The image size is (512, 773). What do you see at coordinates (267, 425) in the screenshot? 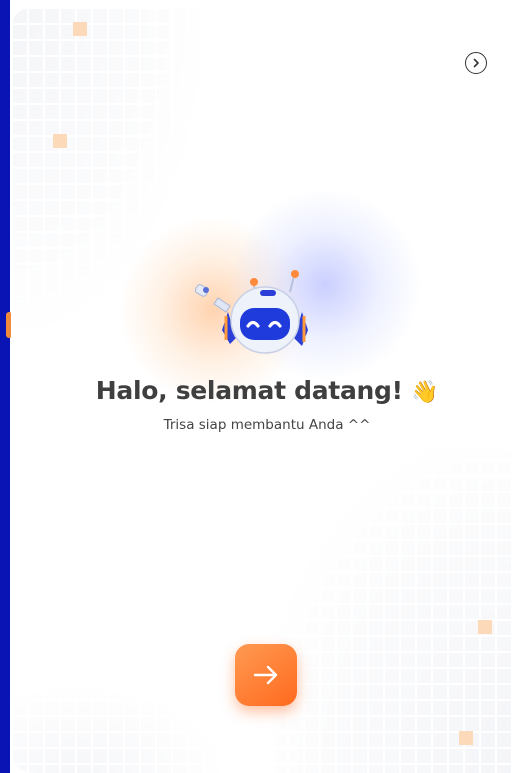
I see `welcome-subtitle: Trisa siap membantu Anda ^^` at bounding box center [267, 425].